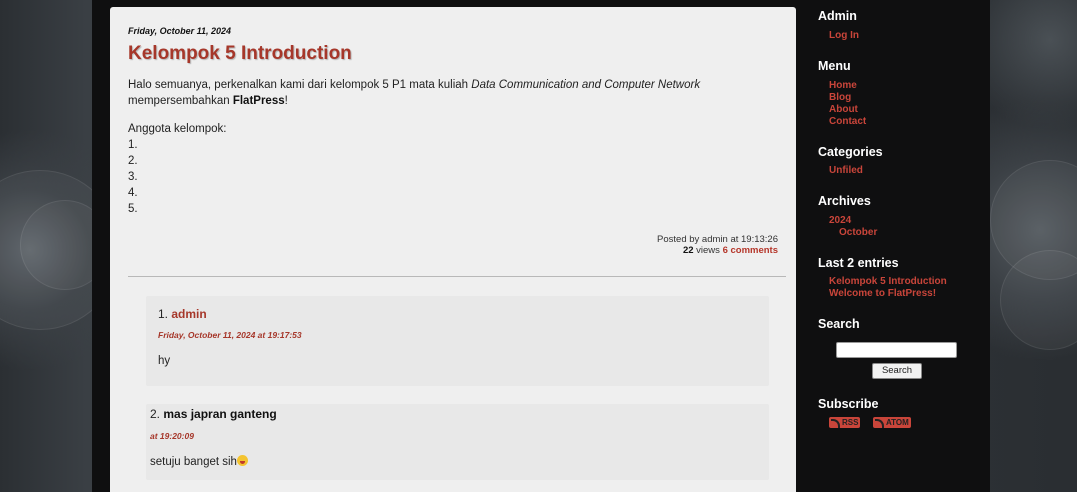 Image resolution: width=1077 pixels, height=492 pixels. What do you see at coordinates (840, 221) in the screenshot?
I see `archive-year: 2024` at bounding box center [840, 221].